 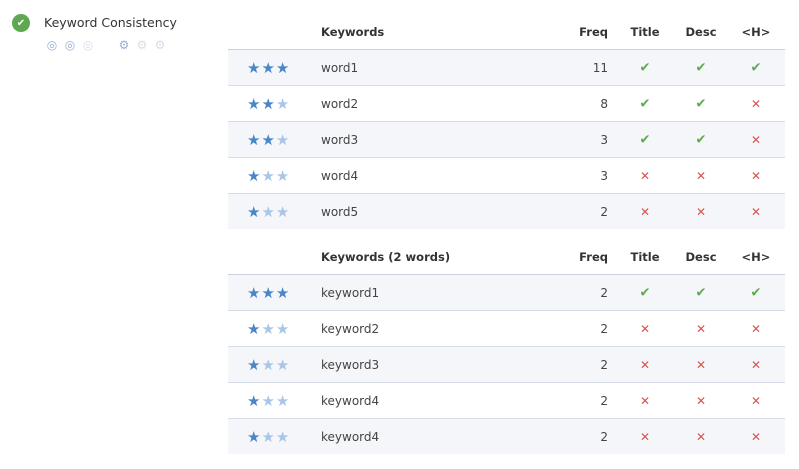 I want to click on freq: 8, so click(x=604, y=103).